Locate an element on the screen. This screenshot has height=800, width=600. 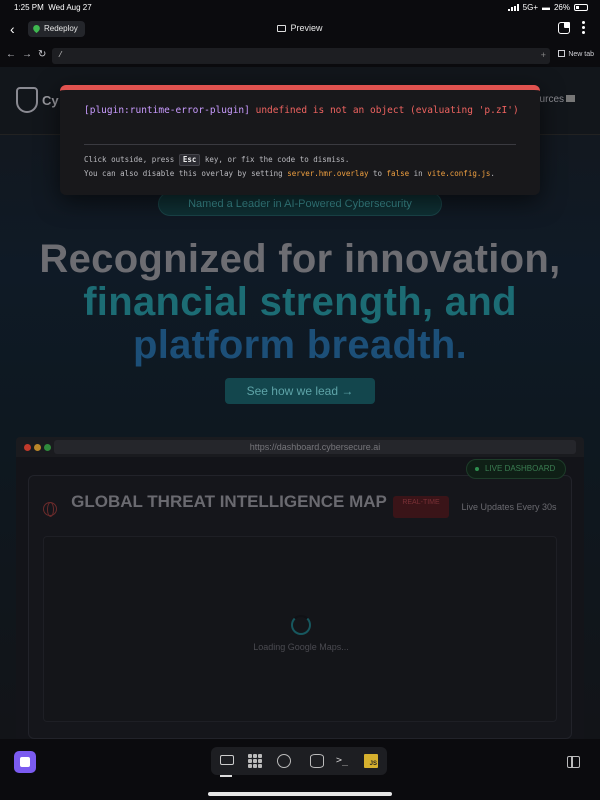
maximize-dot is located at coordinates (47, 447).